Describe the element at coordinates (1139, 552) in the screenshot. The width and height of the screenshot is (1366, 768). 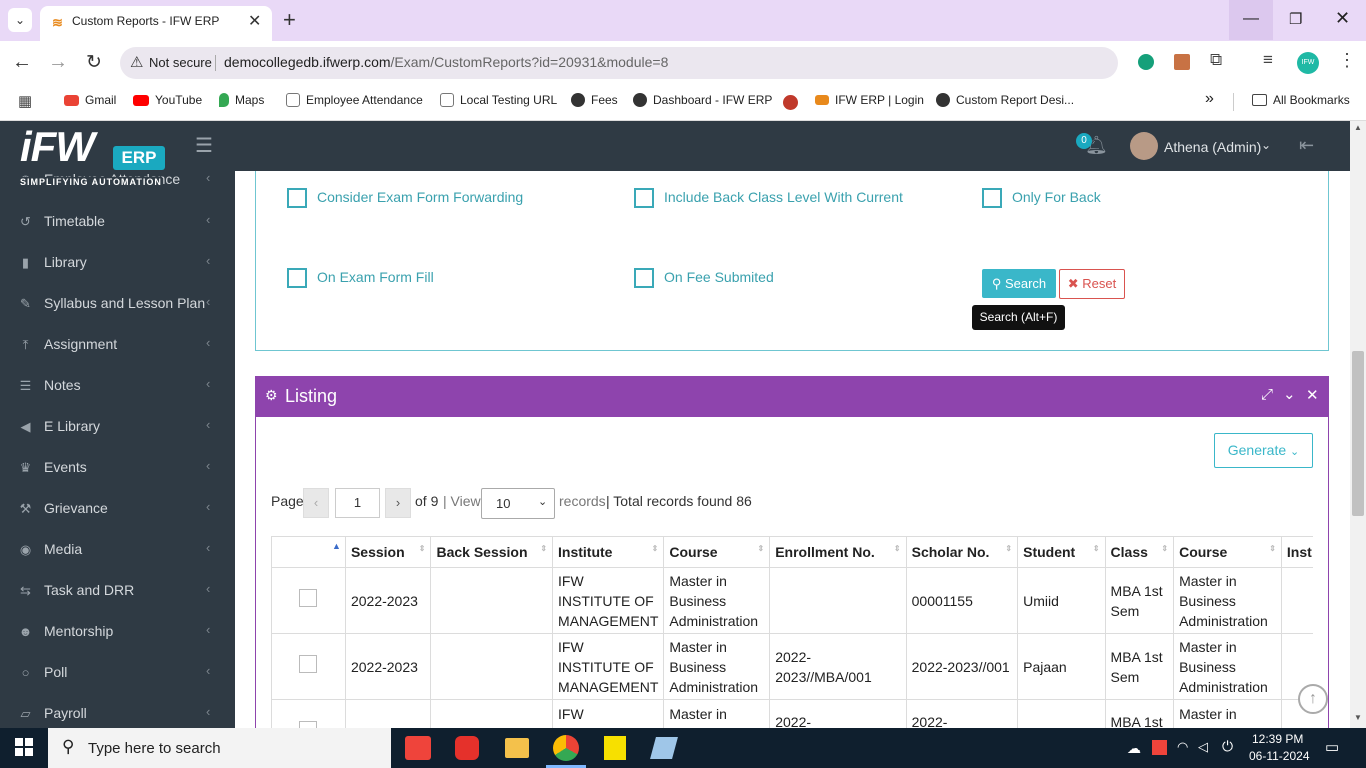
I see `column-header-class: Class ⇕` at that location.